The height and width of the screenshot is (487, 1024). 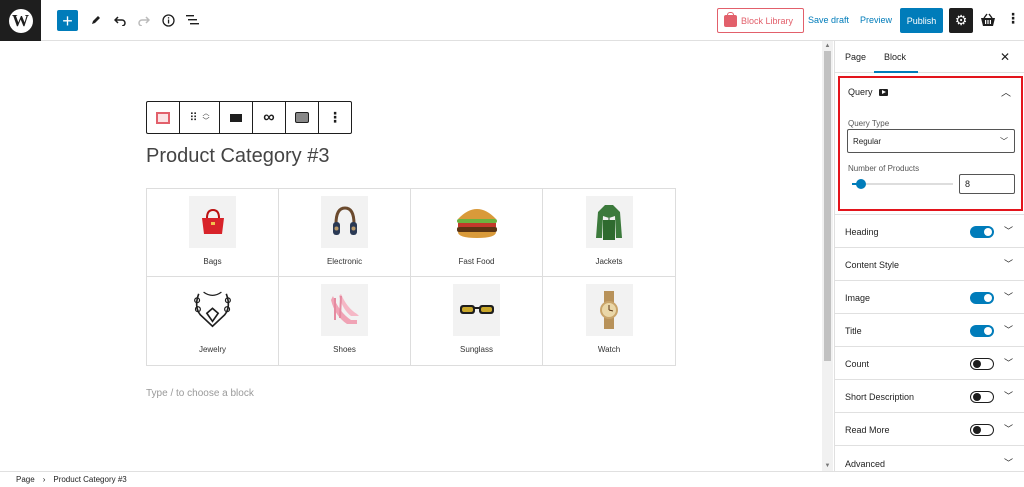 What do you see at coordinates (237, 156) in the screenshot?
I see `block-heading: Product Category #3` at bounding box center [237, 156].